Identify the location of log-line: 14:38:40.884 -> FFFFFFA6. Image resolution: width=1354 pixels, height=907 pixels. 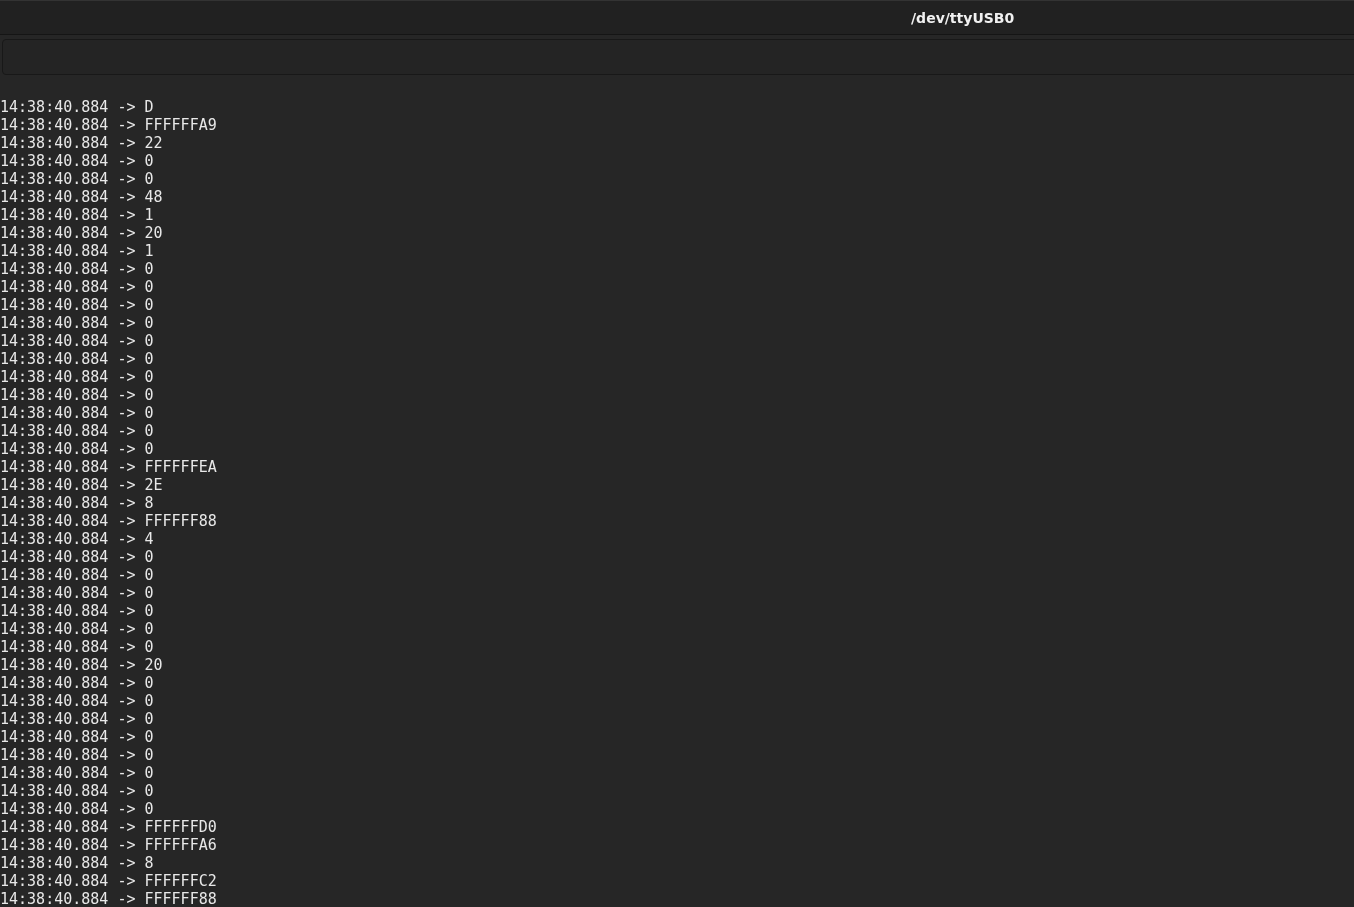
(108, 845).